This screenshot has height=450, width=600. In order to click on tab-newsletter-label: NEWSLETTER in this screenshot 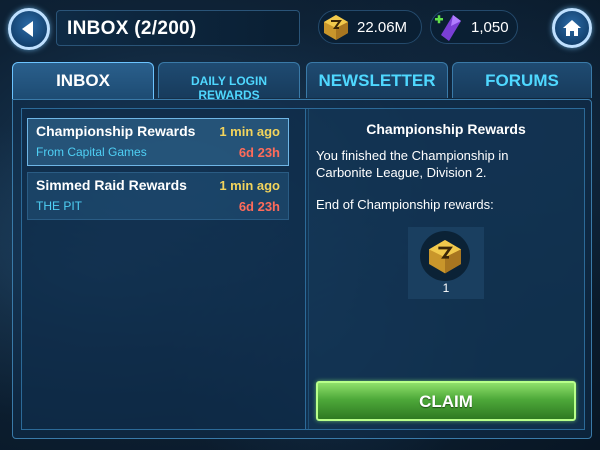, I will do `click(377, 80)`.